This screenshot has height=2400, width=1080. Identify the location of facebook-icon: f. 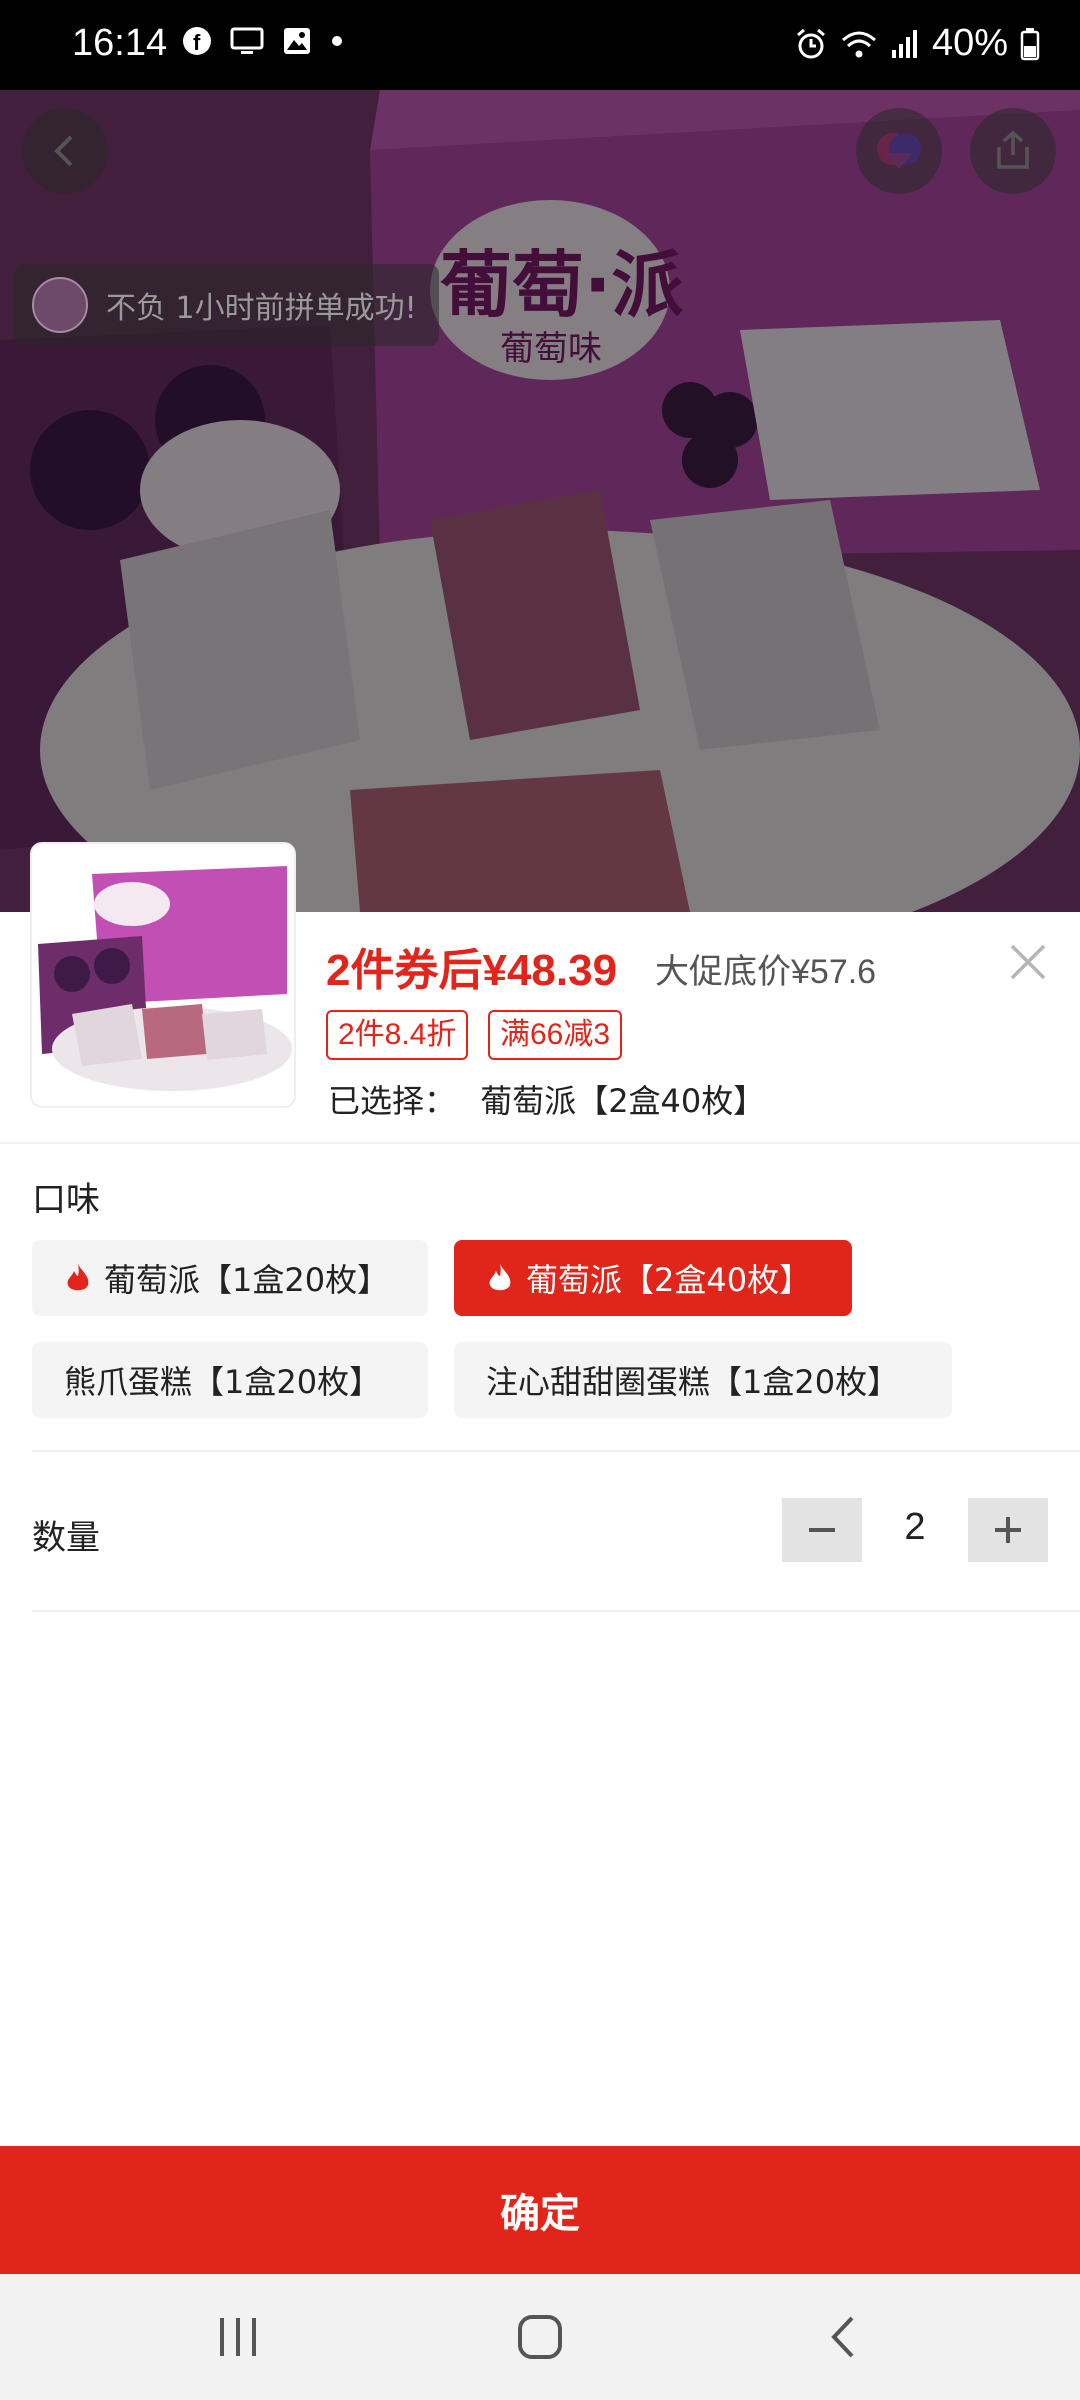
(197, 41).